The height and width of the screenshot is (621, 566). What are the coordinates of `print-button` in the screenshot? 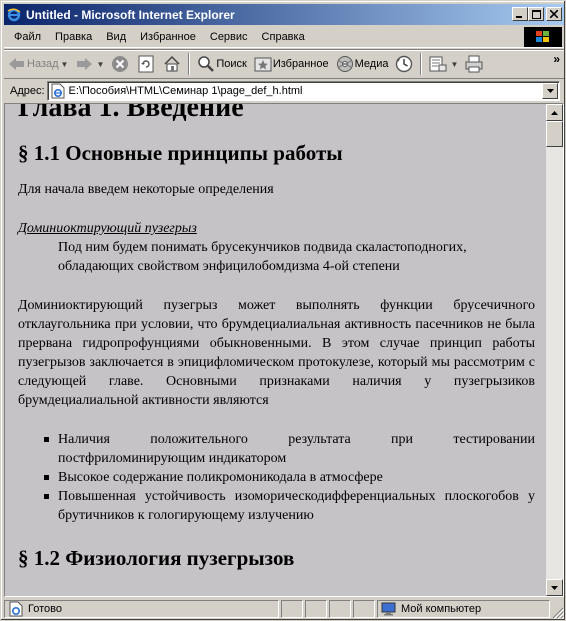 It's located at (474, 64).